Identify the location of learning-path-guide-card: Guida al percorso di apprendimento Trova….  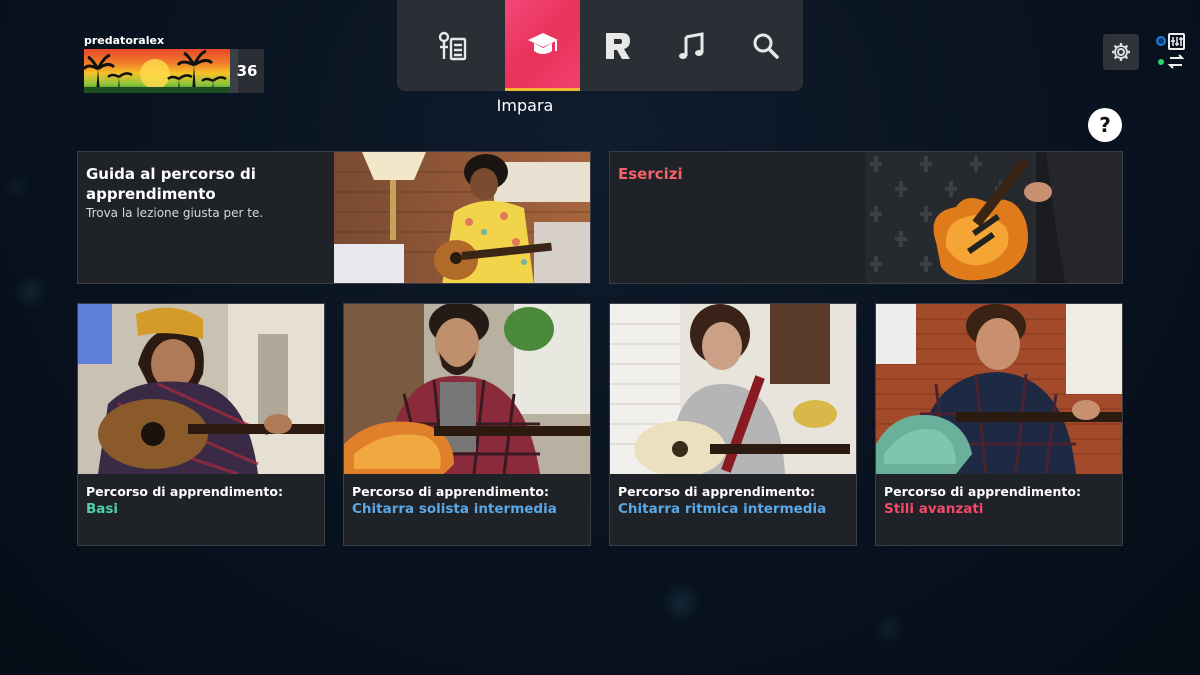
(334, 217).